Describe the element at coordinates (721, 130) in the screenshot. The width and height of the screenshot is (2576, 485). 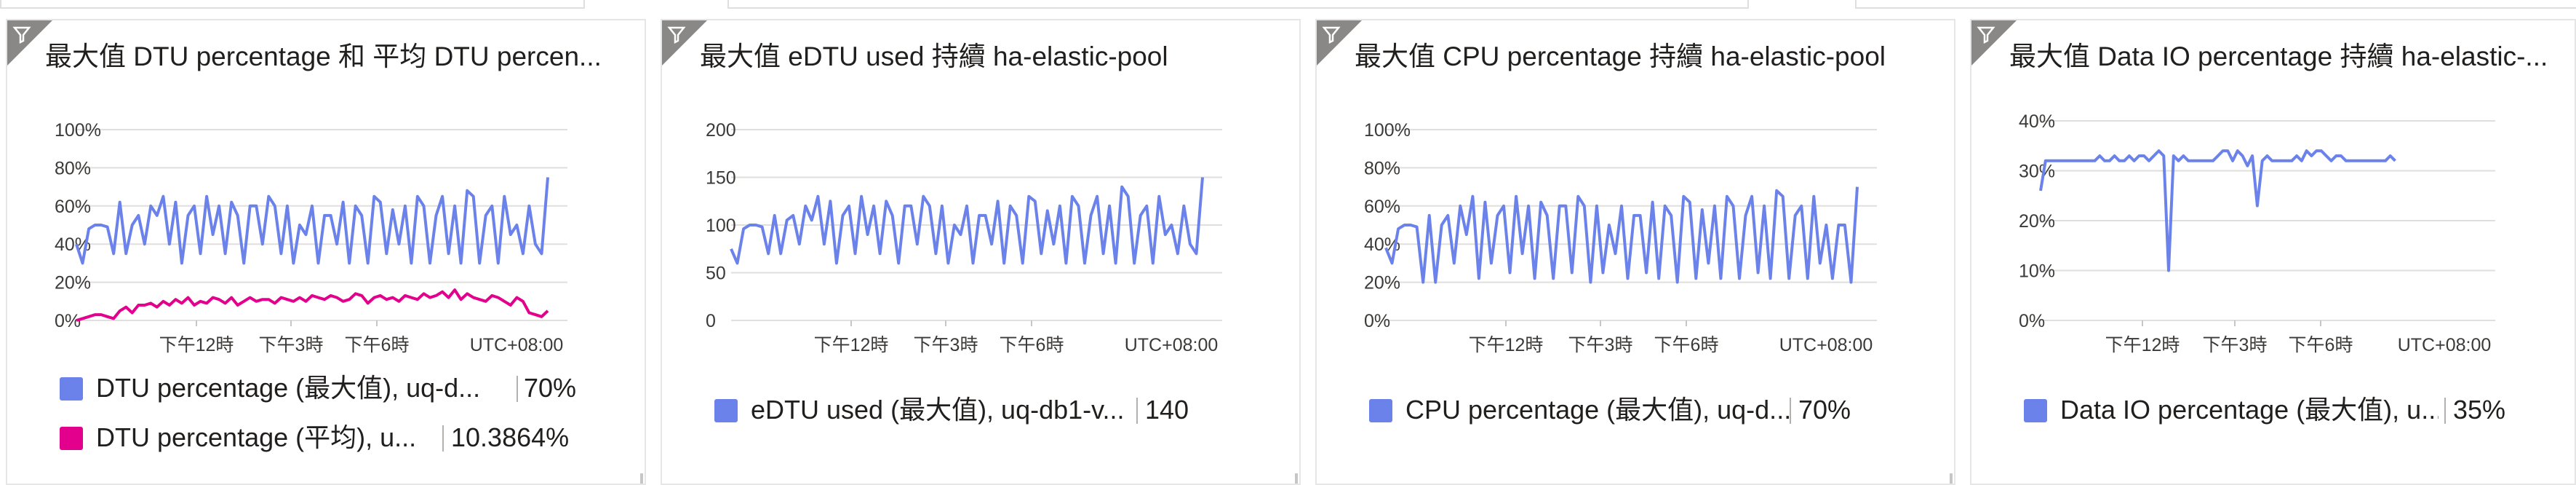
I see `y-tick-label: 200` at that location.